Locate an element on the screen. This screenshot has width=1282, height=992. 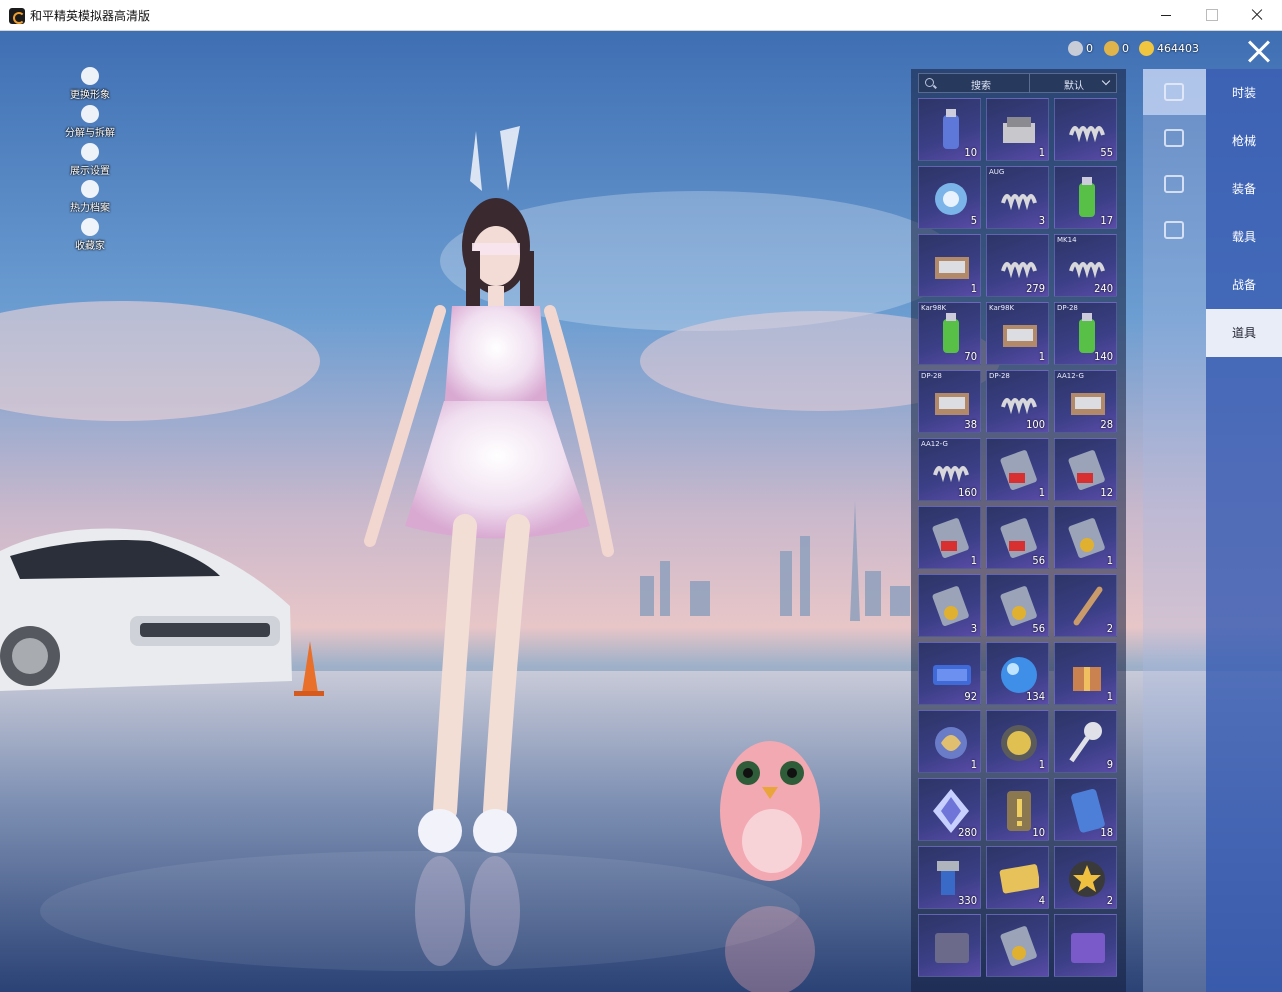
inventory-item: 12 is located at coordinates (1085, 469).